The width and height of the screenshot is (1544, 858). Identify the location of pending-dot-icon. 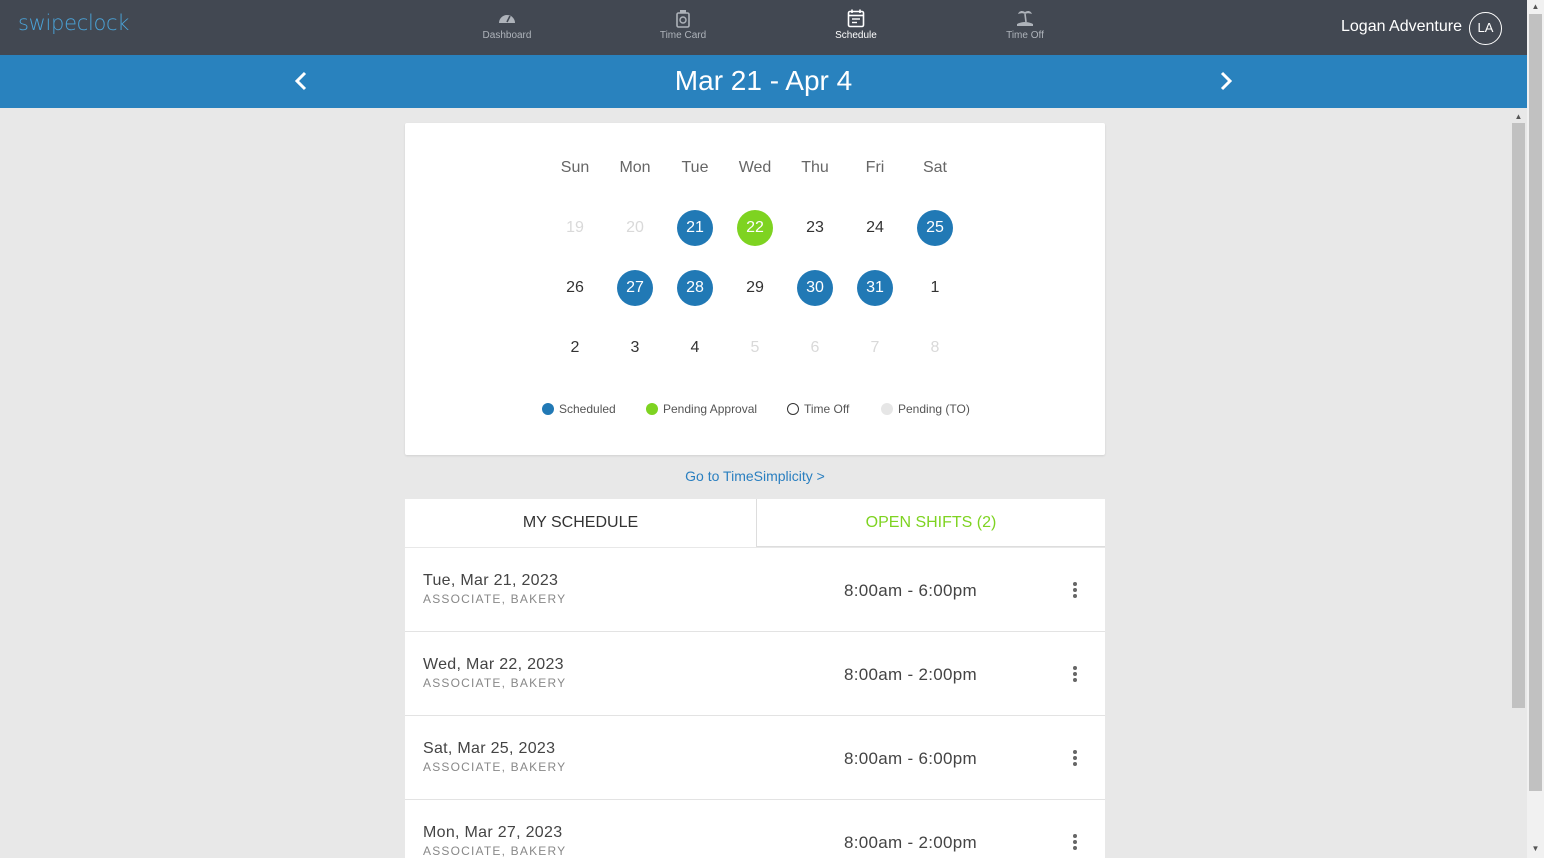
(652, 409).